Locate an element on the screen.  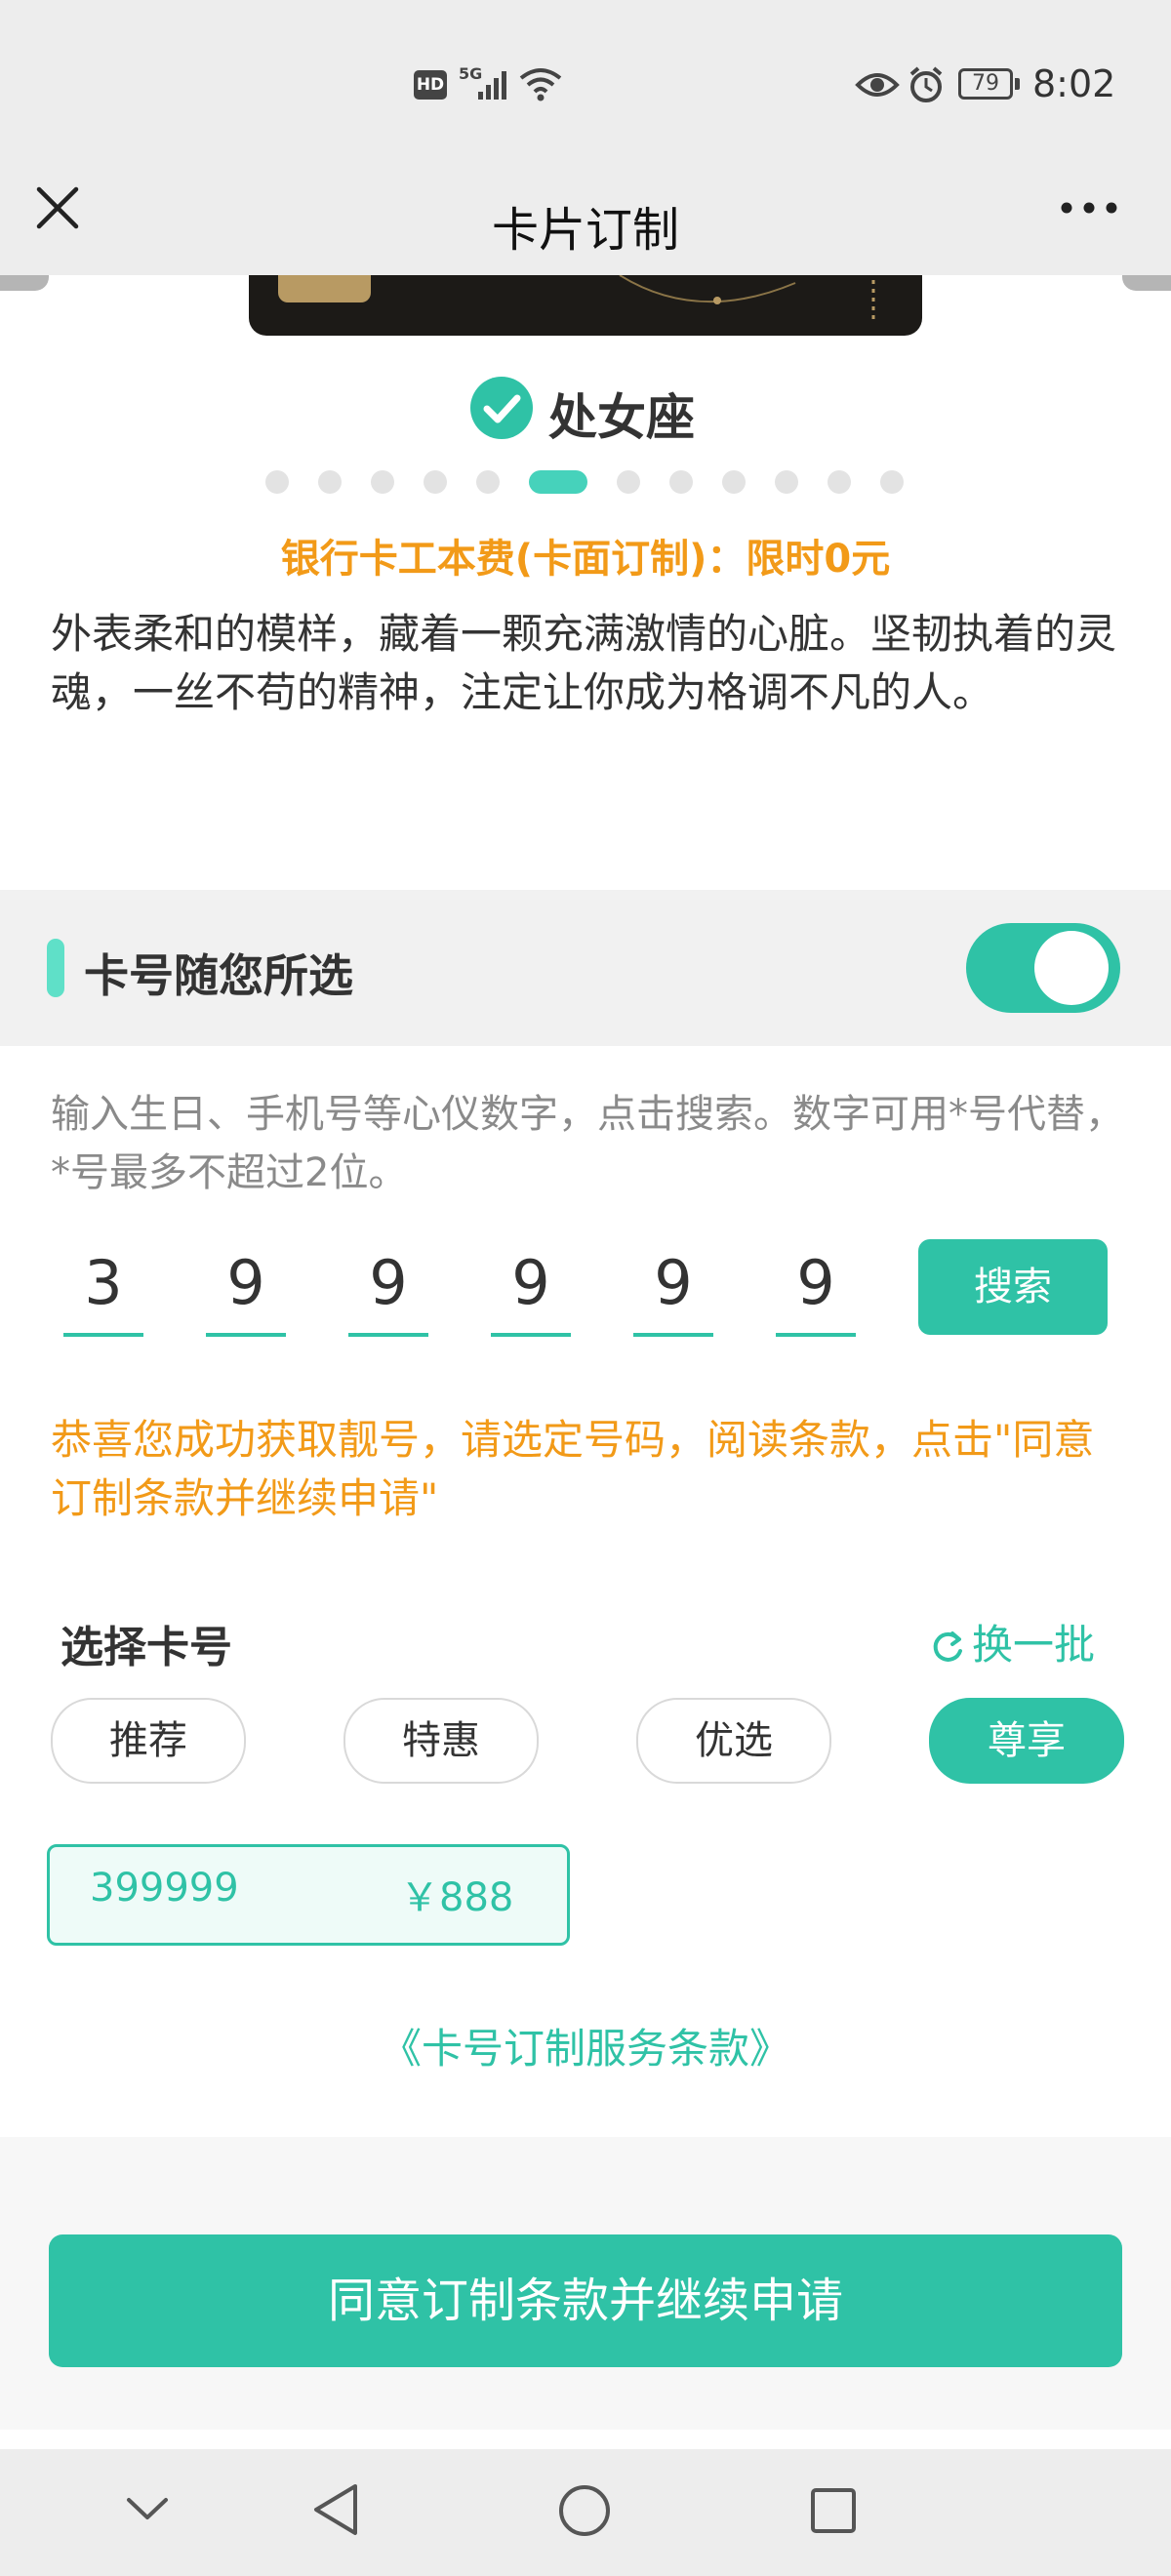
tab-premium: 尊享 is located at coordinates (1026, 1741).